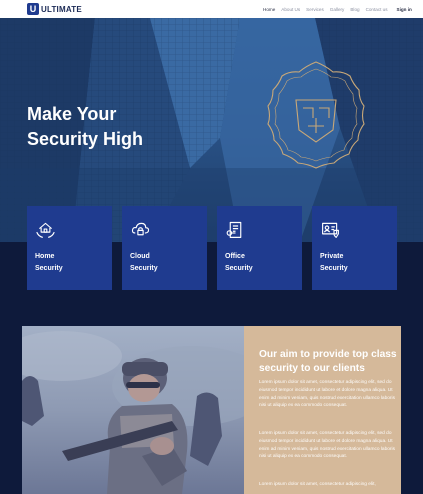 Image resolution: width=423 pixels, height=494 pixels. I want to click on hero-title-line2: Security High, so click(85, 139).